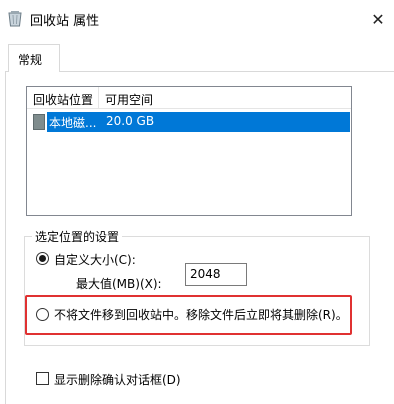 The width and height of the screenshot is (394, 404). I want to click on list-item: 本地磁... 20.0 GB, so click(198, 122).